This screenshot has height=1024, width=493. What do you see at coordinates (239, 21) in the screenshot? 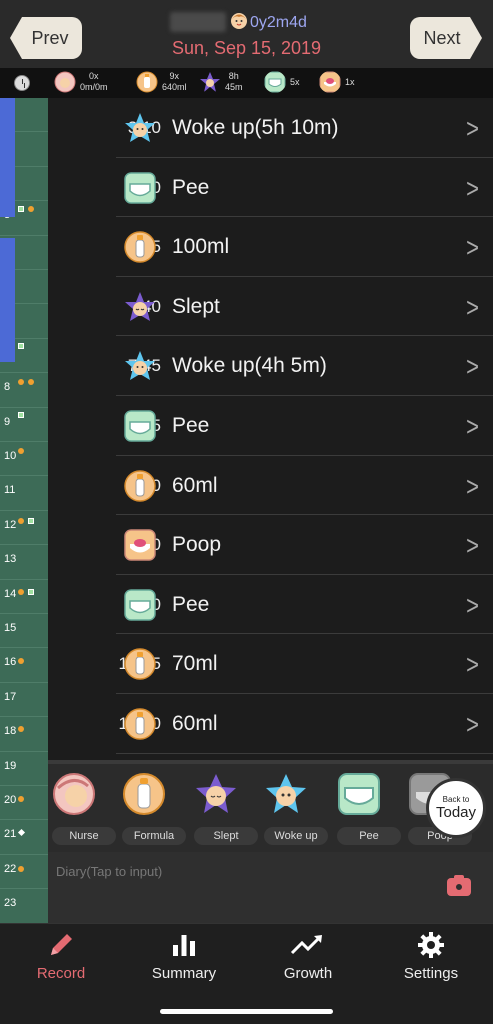
I see `baby-face-icon` at bounding box center [239, 21].